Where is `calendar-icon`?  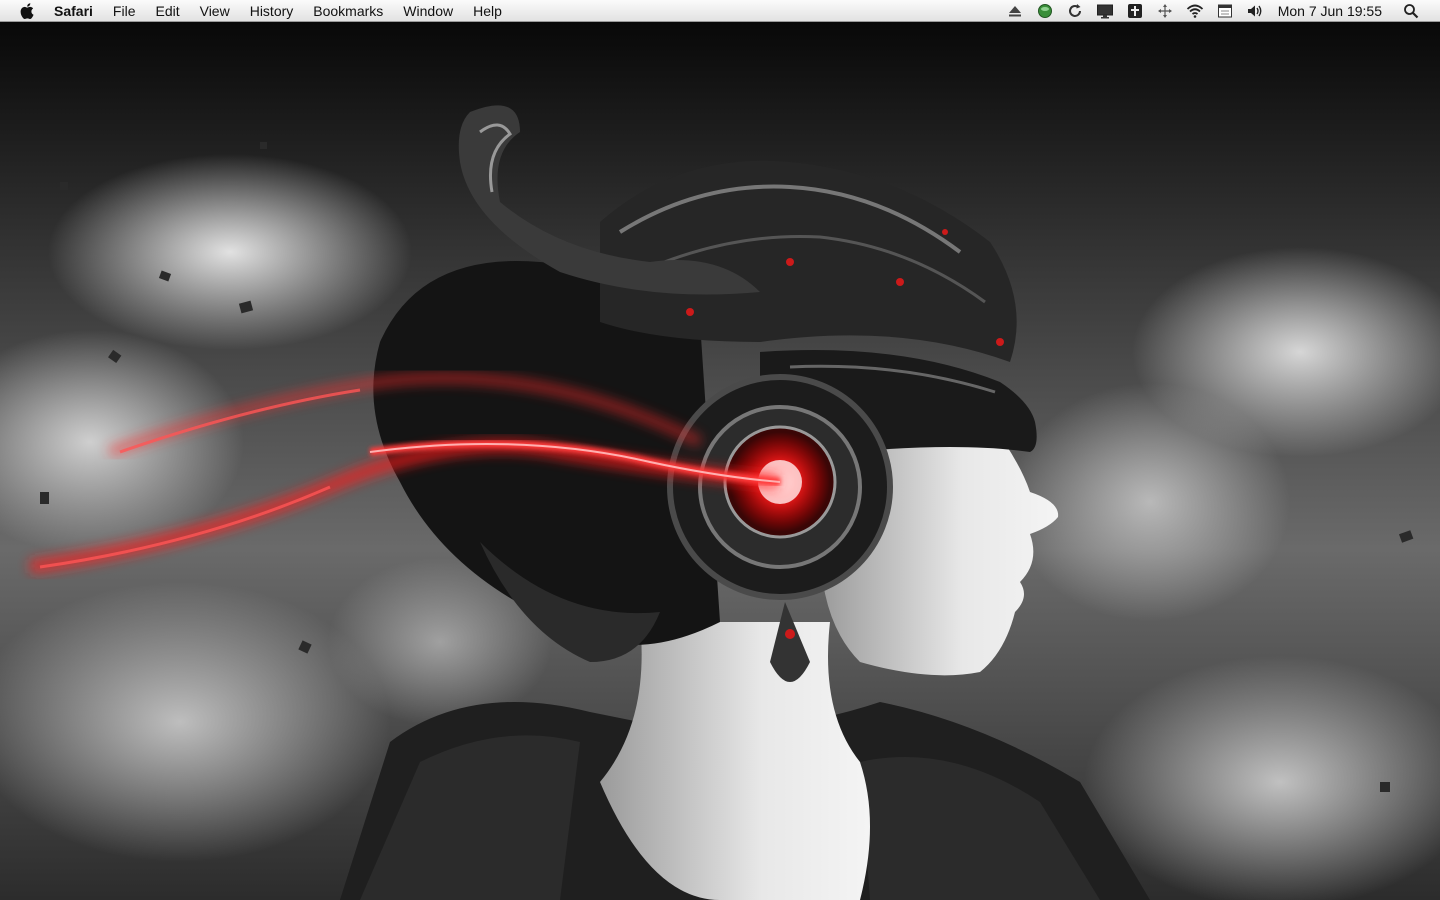
calendar-icon is located at coordinates (1225, 11).